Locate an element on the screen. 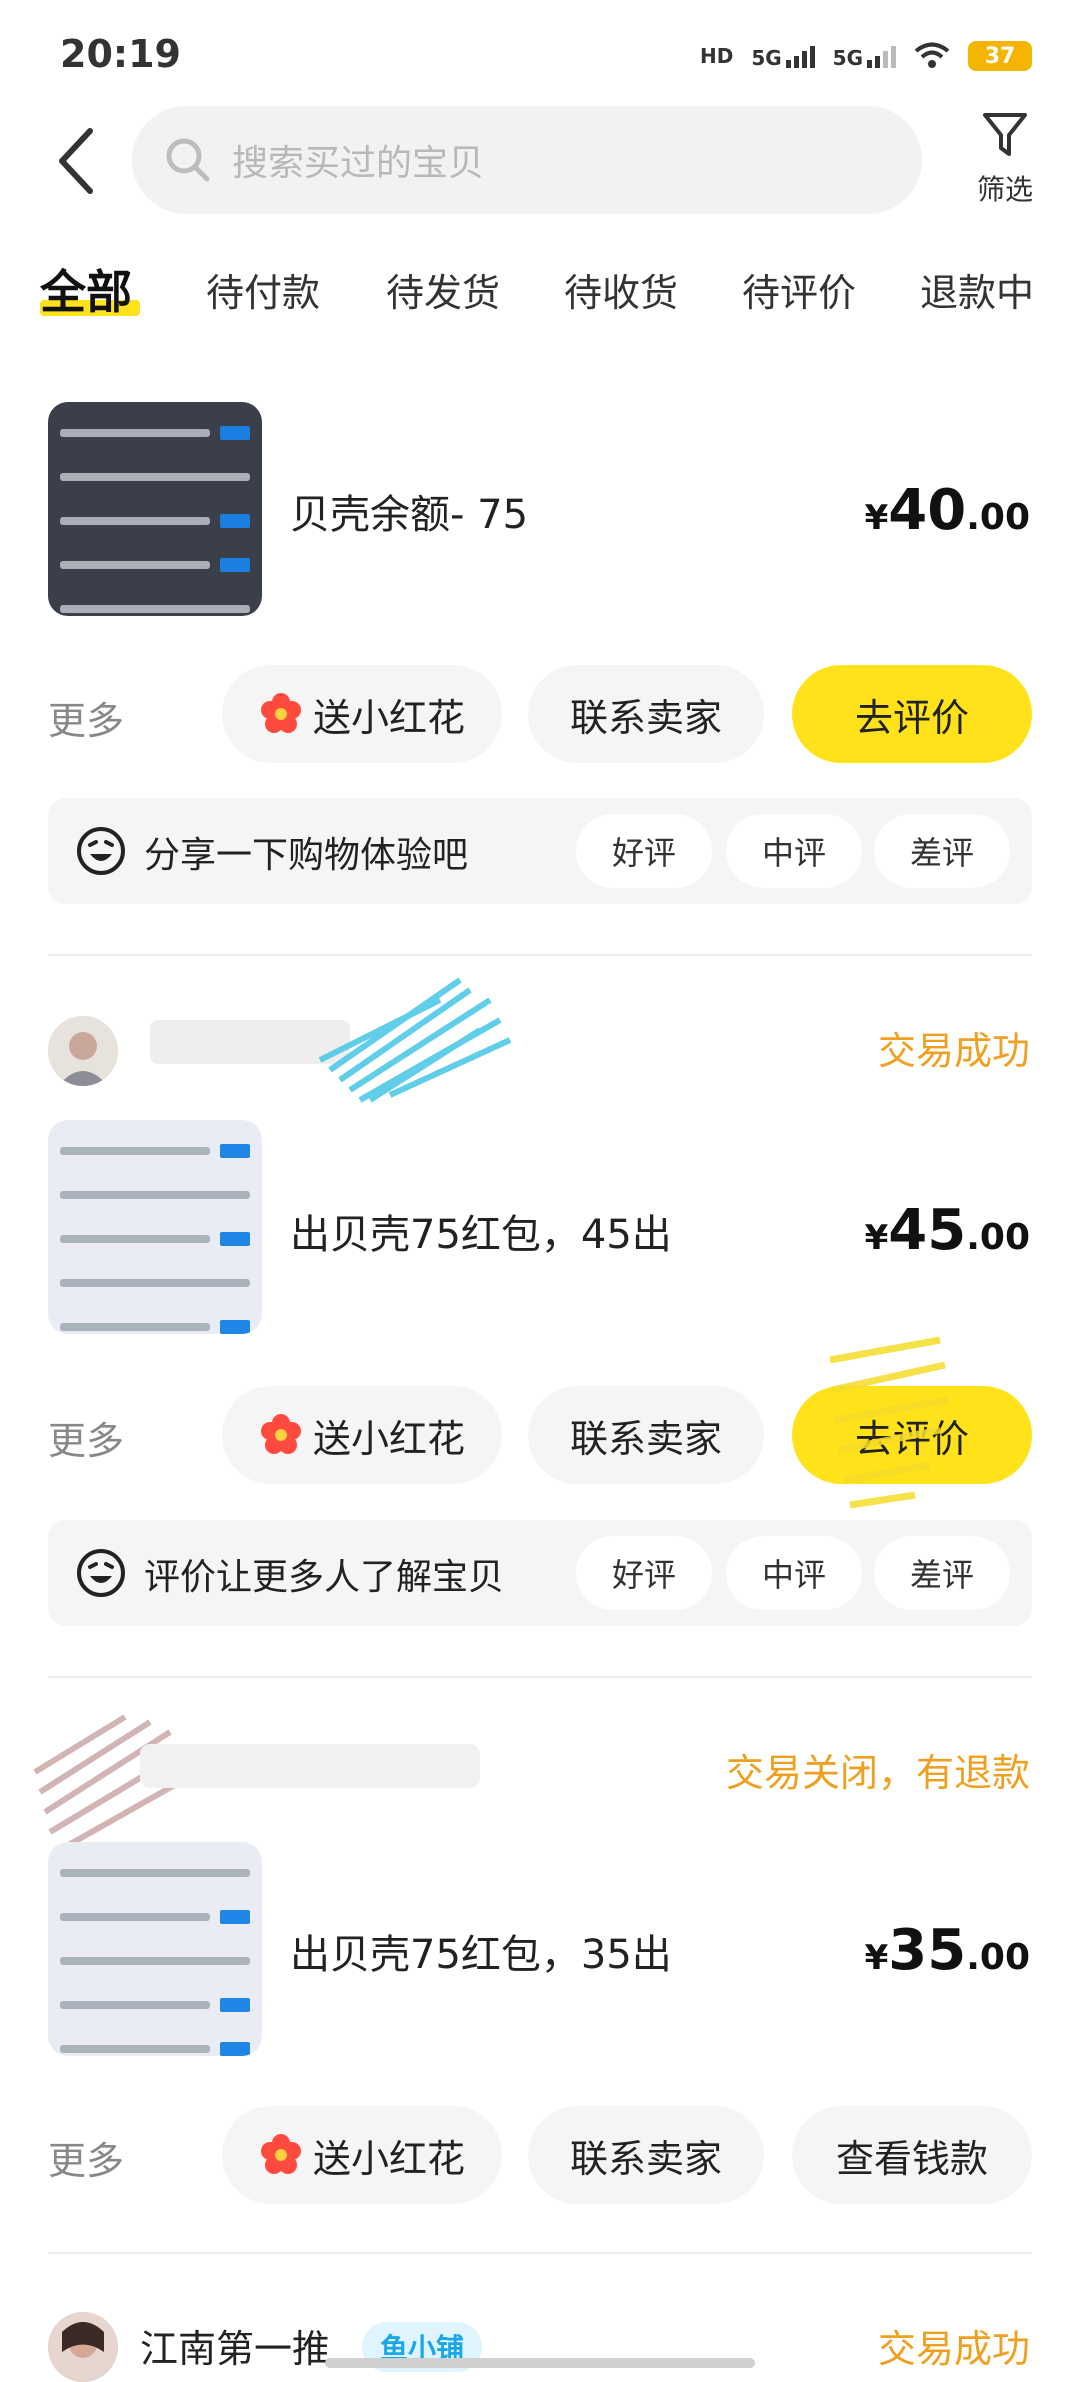 The width and height of the screenshot is (1080, 2382). order-2-seller-avatar is located at coordinates (83, 1051).